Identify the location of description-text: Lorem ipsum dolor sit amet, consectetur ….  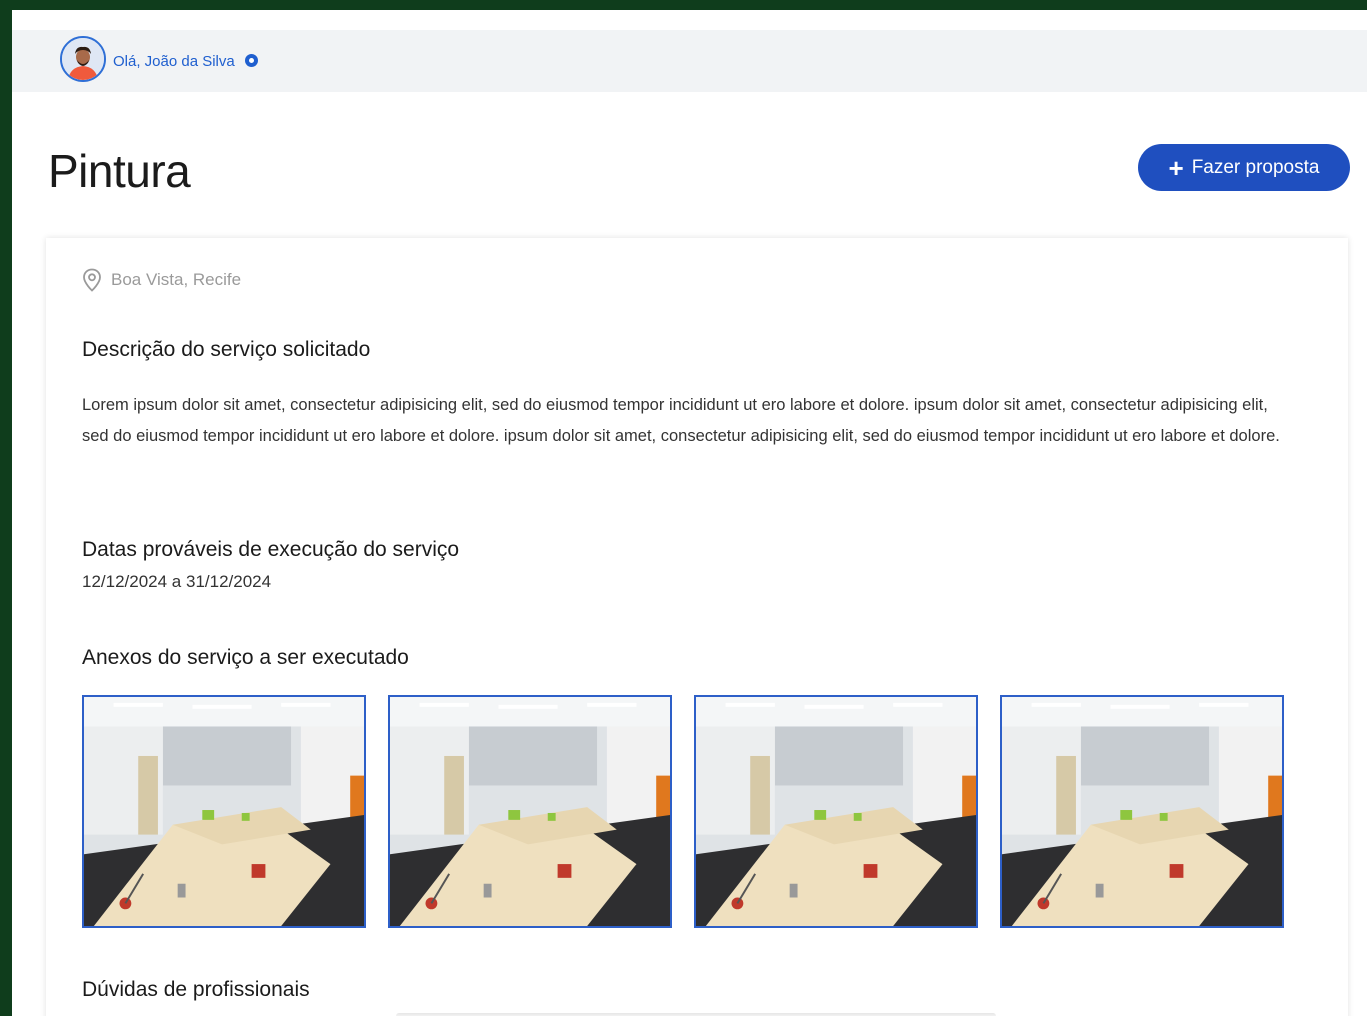
(681, 420).